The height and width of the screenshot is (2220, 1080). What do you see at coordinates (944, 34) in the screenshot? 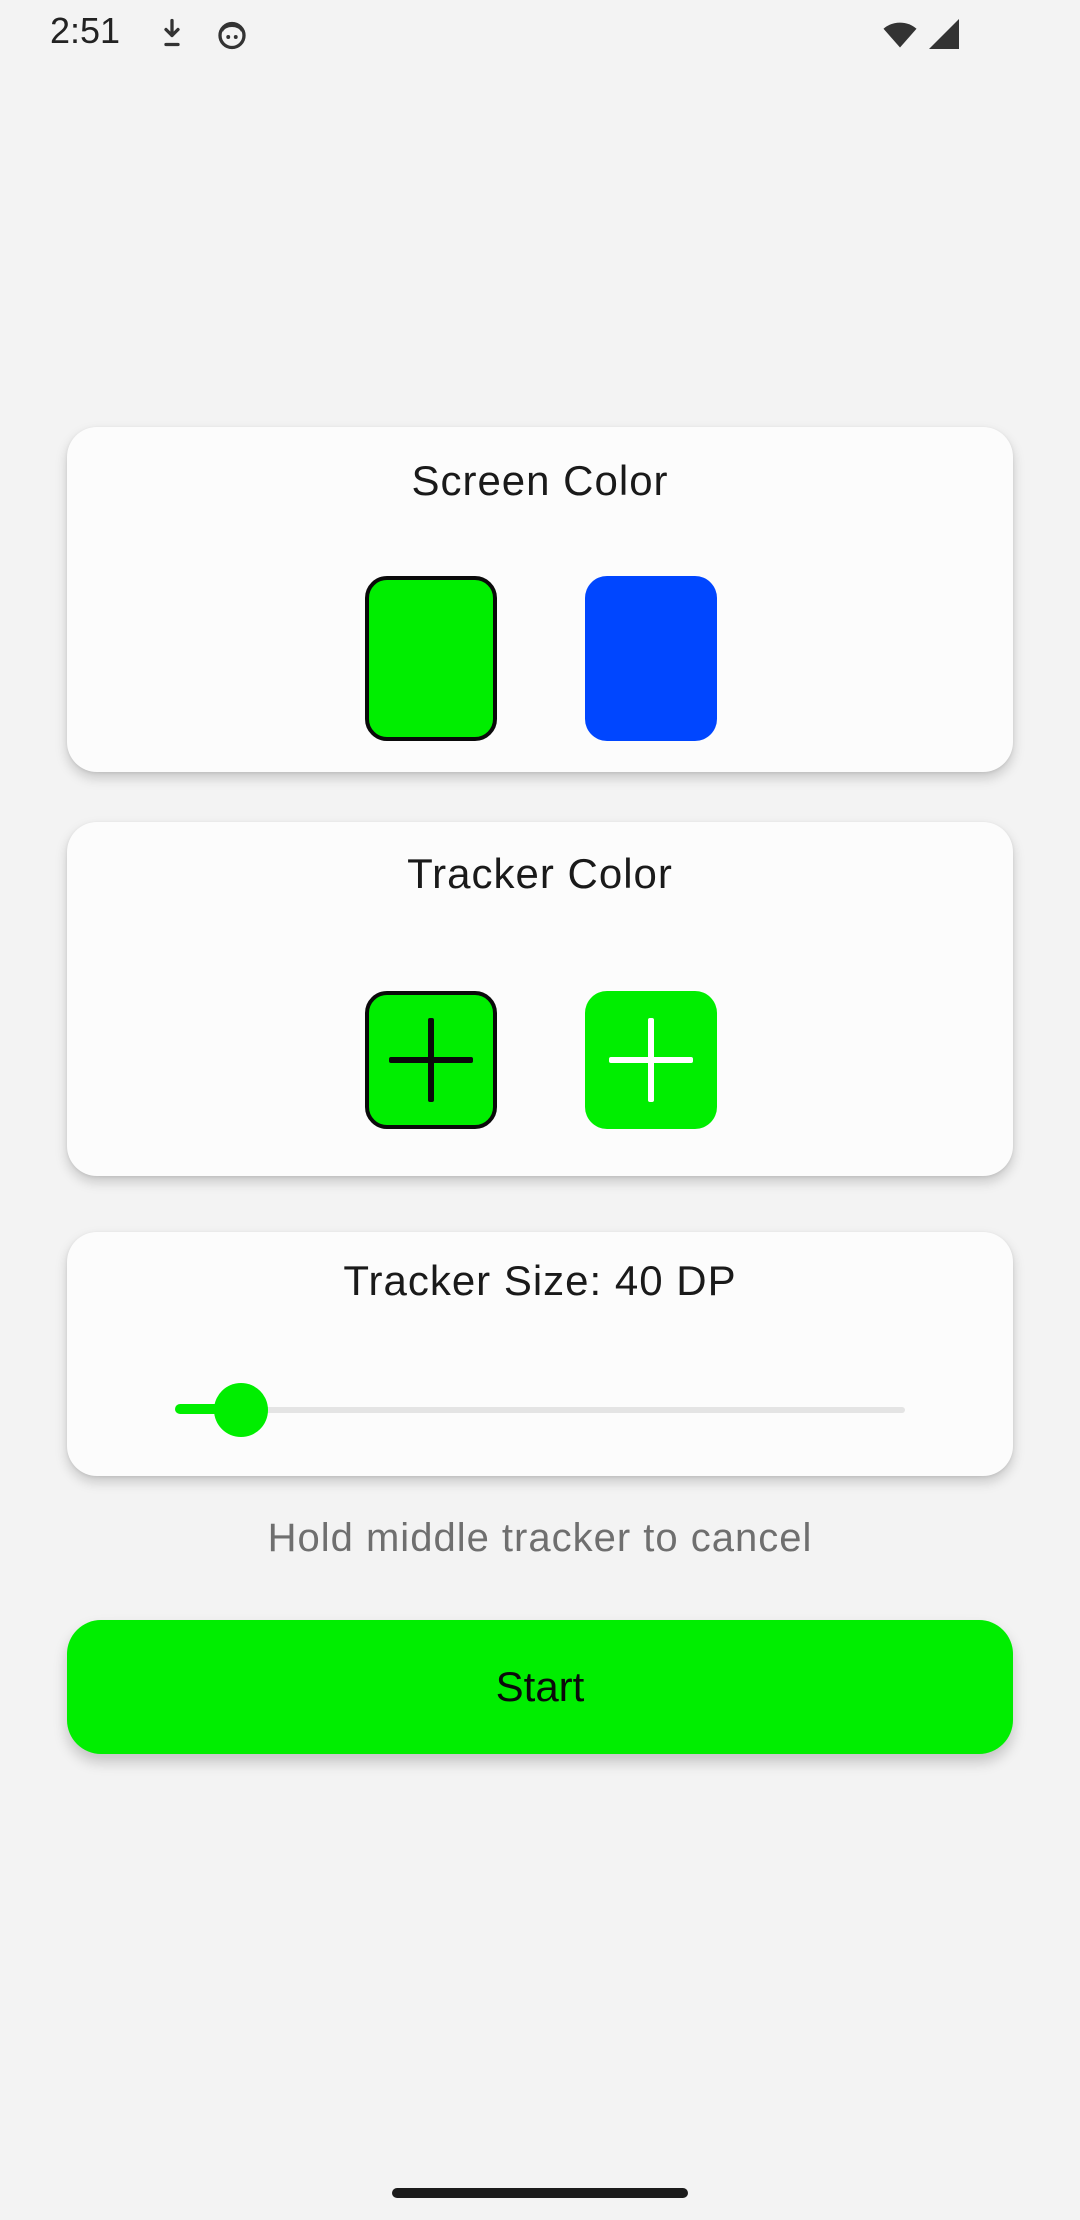
I see `cellular-signal-icon` at bounding box center [944, 34].